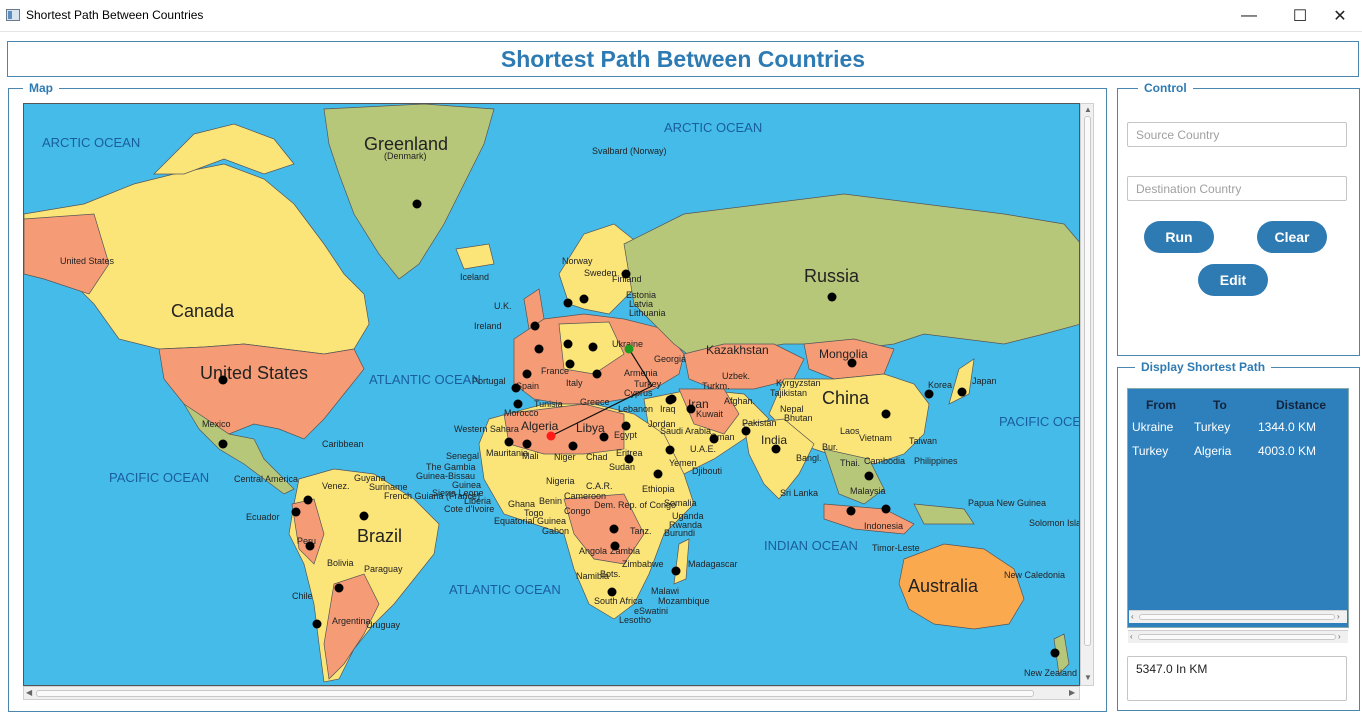 This screenshot has width=1362, height=724. I want to click on table-outer-horizontal-scrollbar: ‹ ›, so click(1238, 636).